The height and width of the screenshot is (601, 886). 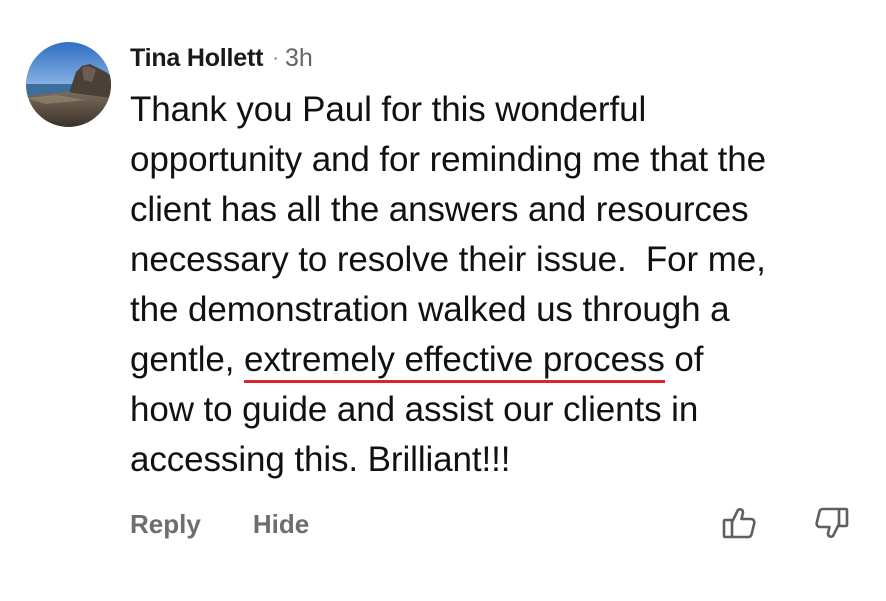 I want to click on upvote-button, so click(x=739, y=523).